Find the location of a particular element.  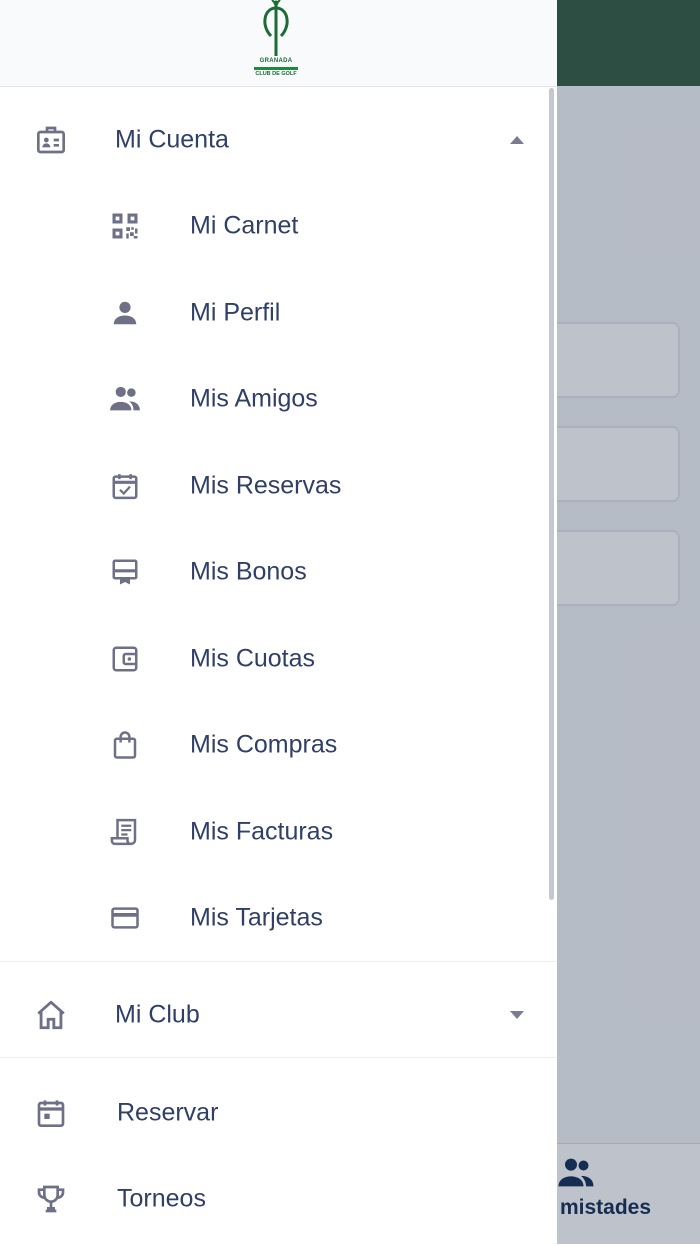

menu-item-label: Mis Reservas is located at coordinates (266, 485).